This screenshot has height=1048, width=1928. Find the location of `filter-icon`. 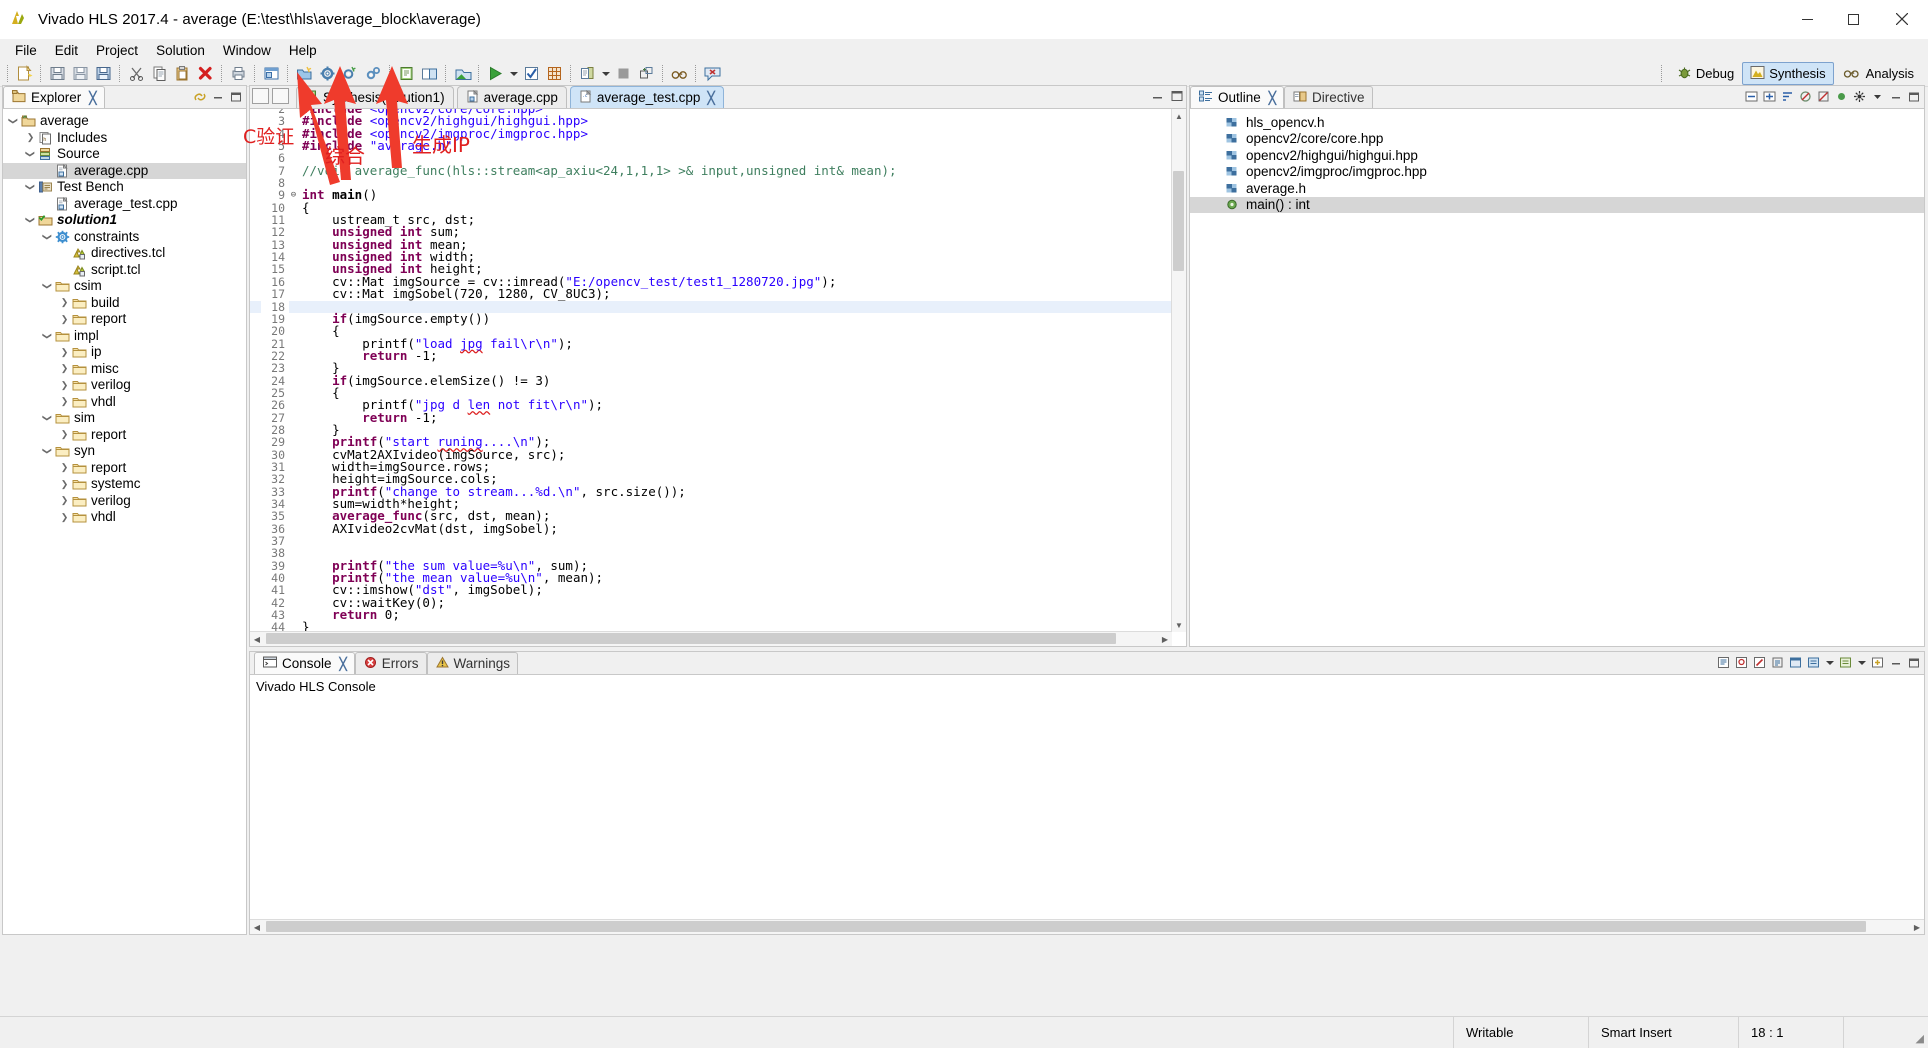

filter-icon is located at coordinates (1859, 96).